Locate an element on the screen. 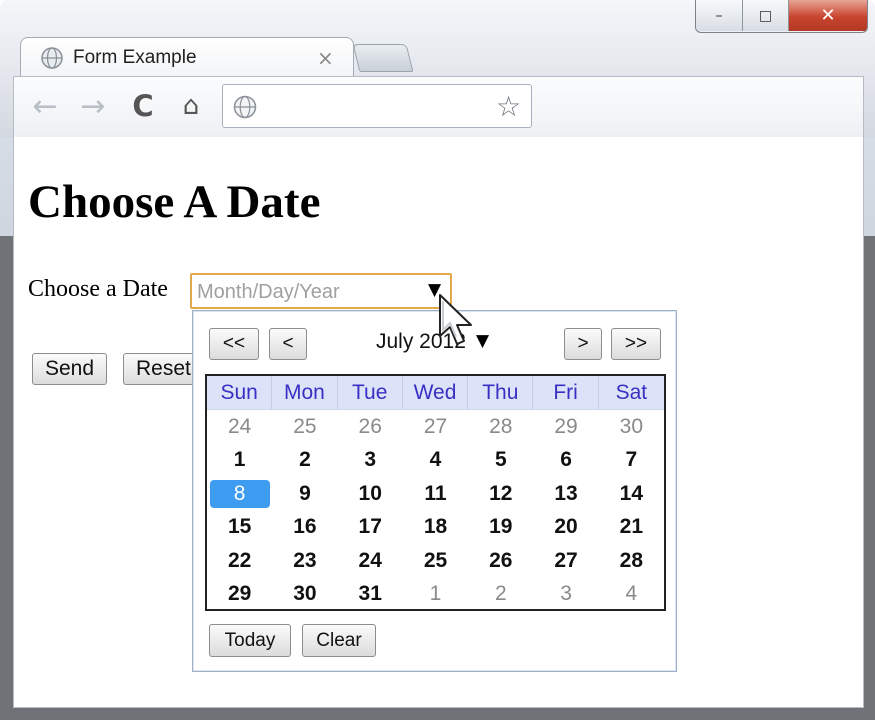 The width and height of the screenshot is (875, 720). calendar-day: 31 is located at coordinates (370, 595).